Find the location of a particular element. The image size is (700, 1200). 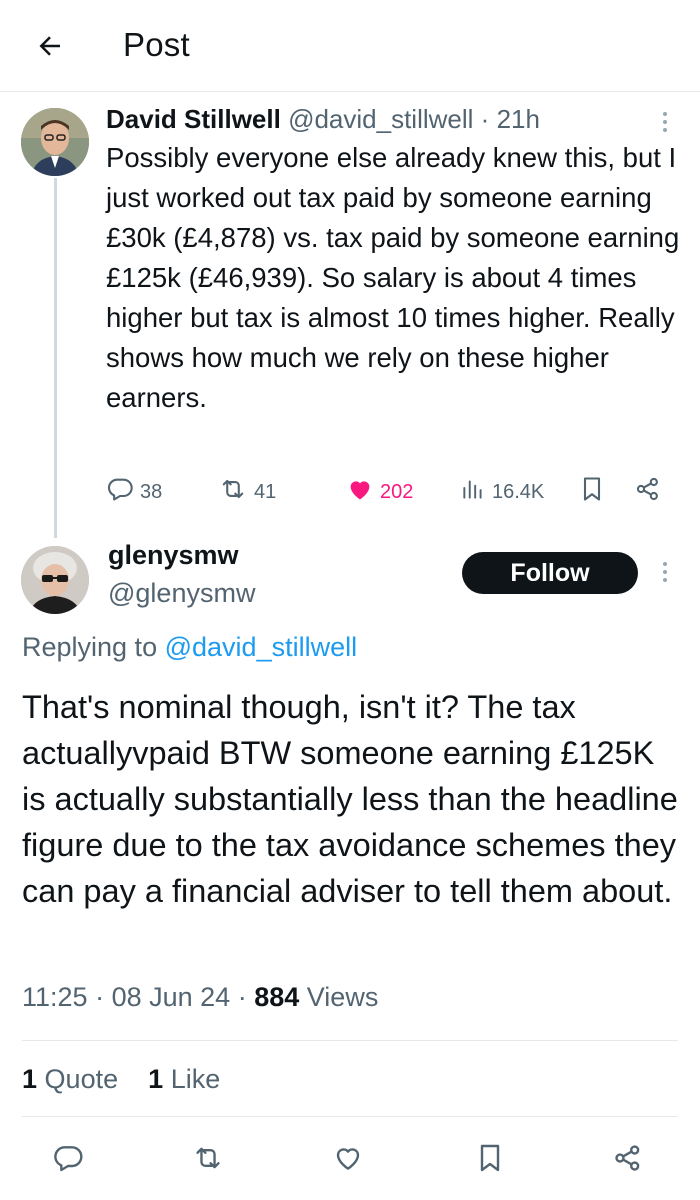

heart-icon is located at coordinates (348, 1160).